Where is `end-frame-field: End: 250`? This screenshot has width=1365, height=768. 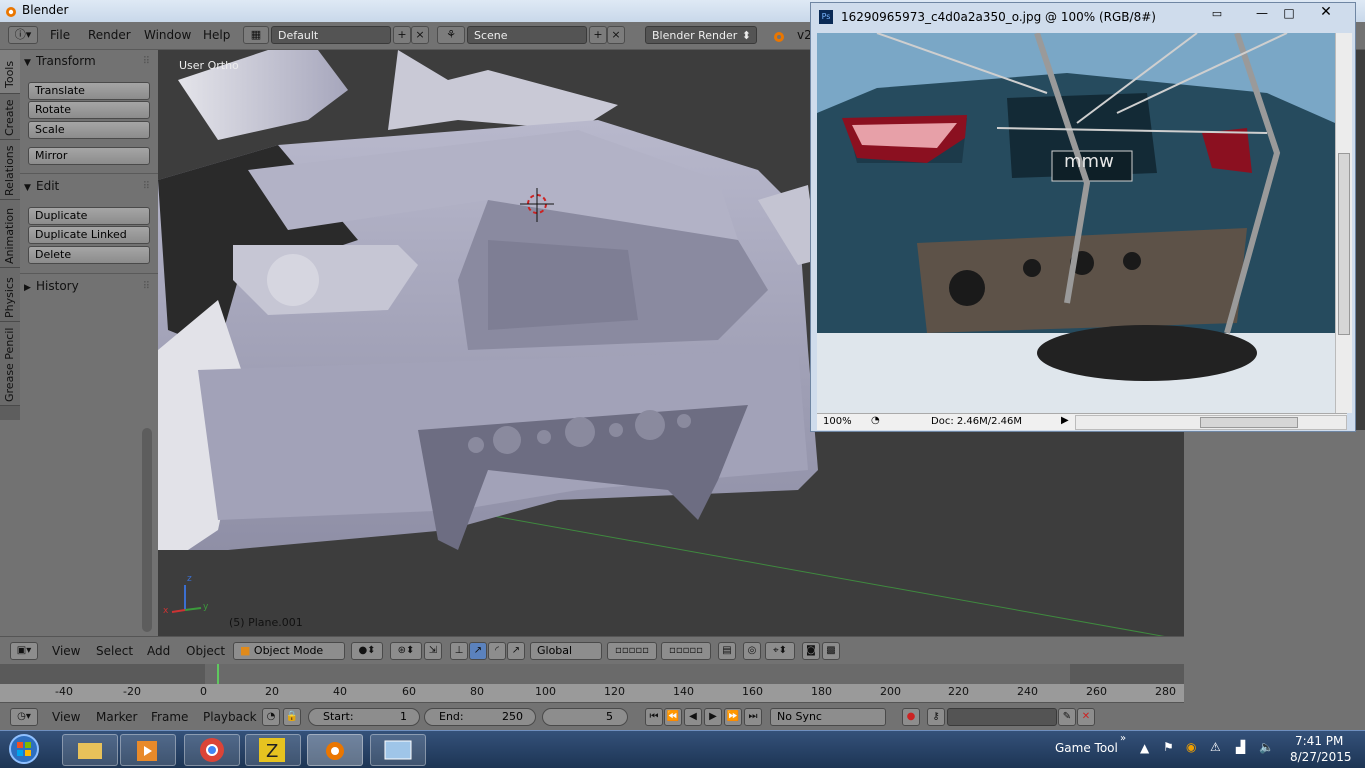 end-frame-field: End: 250 is located at coordinates (480, 717).